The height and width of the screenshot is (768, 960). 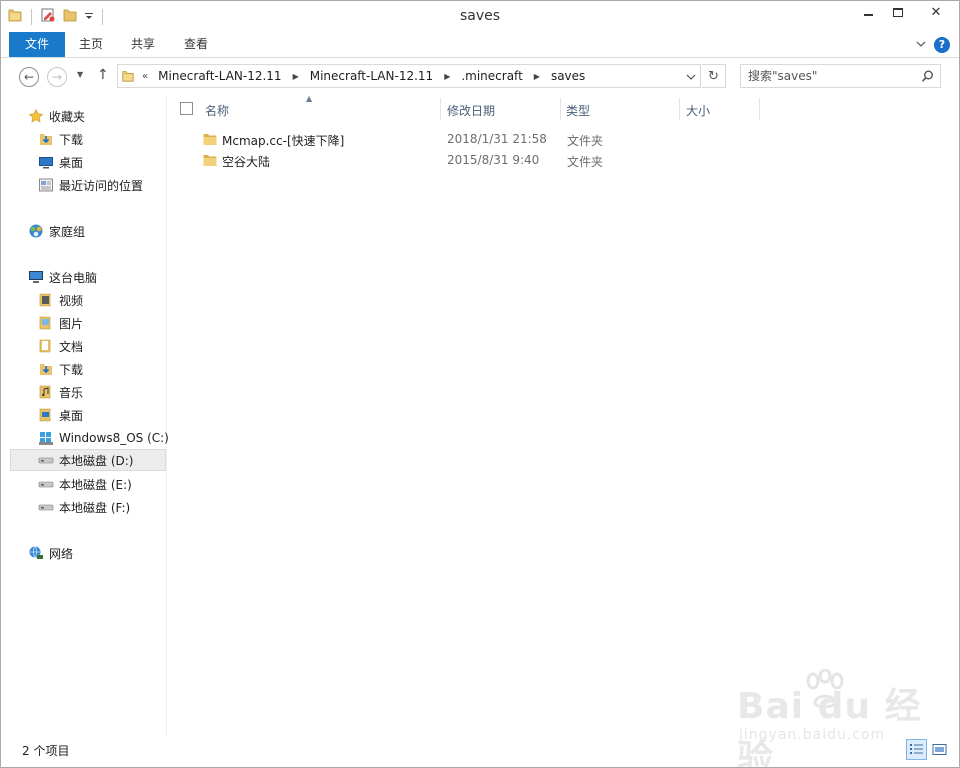 I want to click on nav-item-music: 音乐, so click(x=60, y=392).